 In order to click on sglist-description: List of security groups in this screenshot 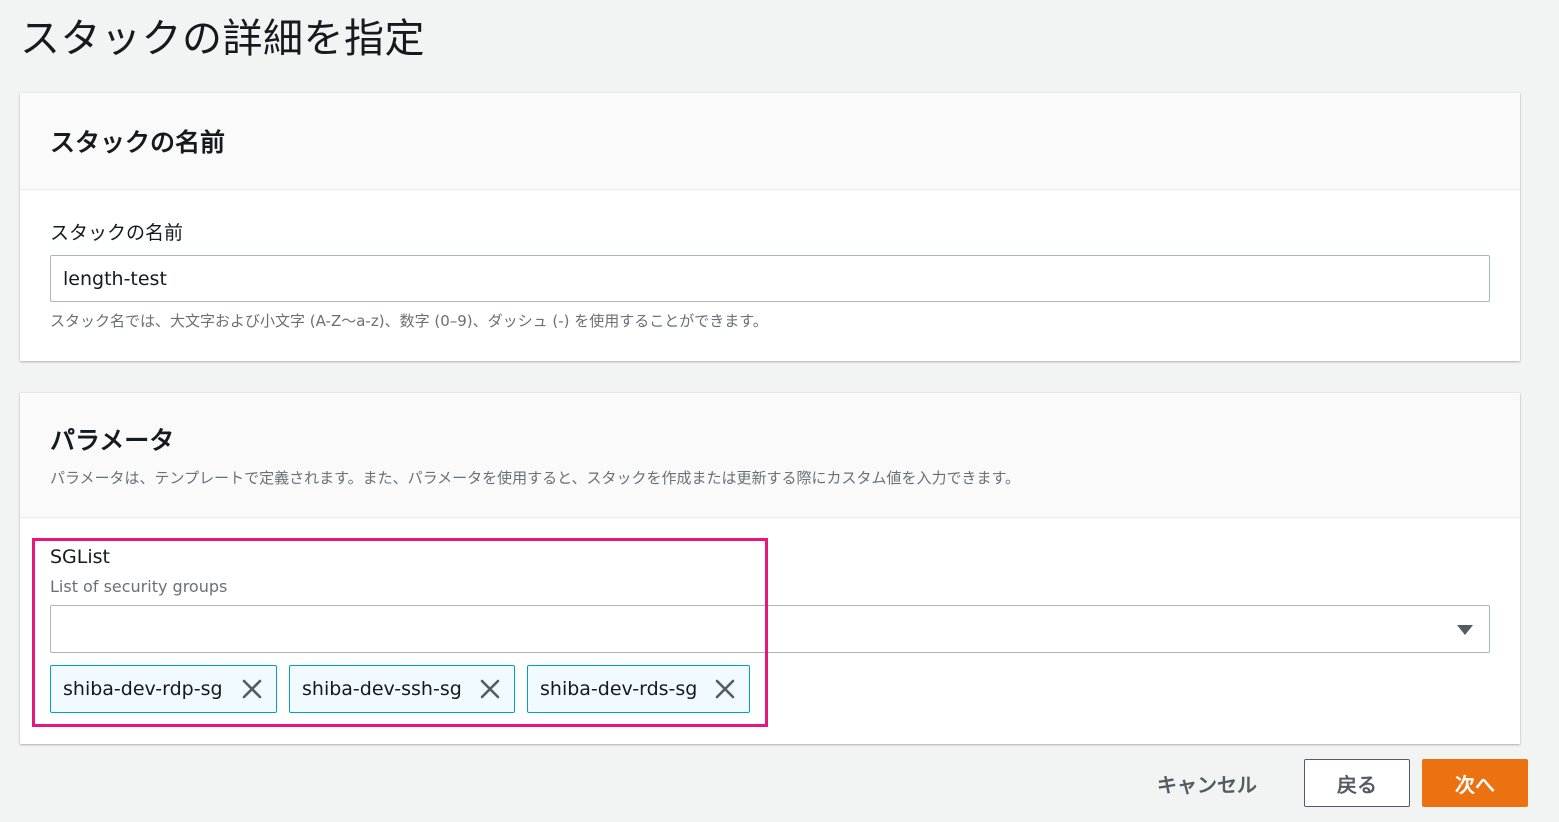, I will do `click(139, 586)`.